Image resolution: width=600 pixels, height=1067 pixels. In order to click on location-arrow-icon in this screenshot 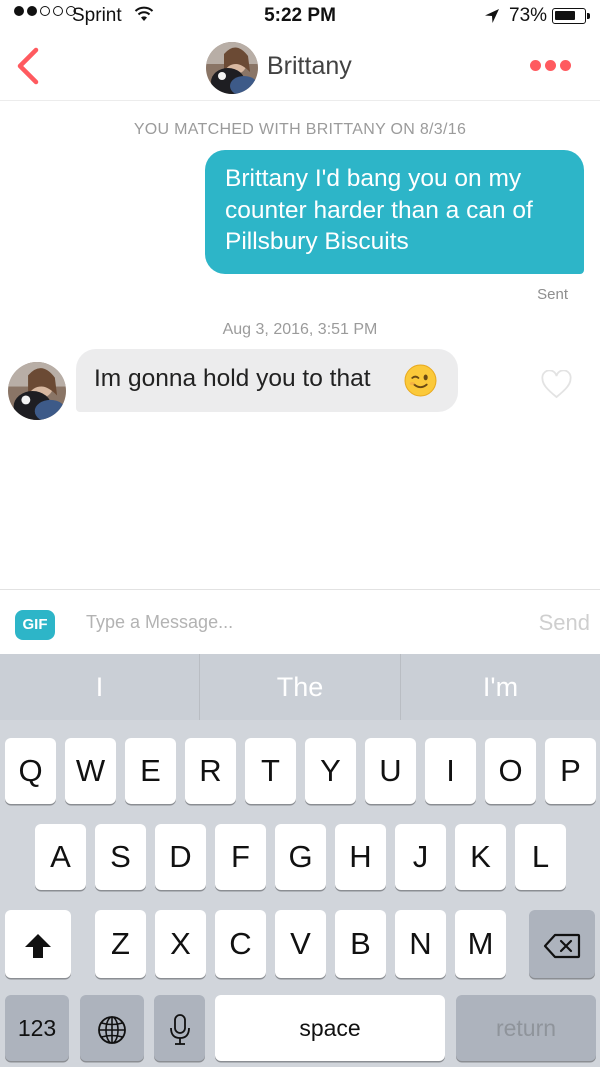, I will do `click(492, 19)`.